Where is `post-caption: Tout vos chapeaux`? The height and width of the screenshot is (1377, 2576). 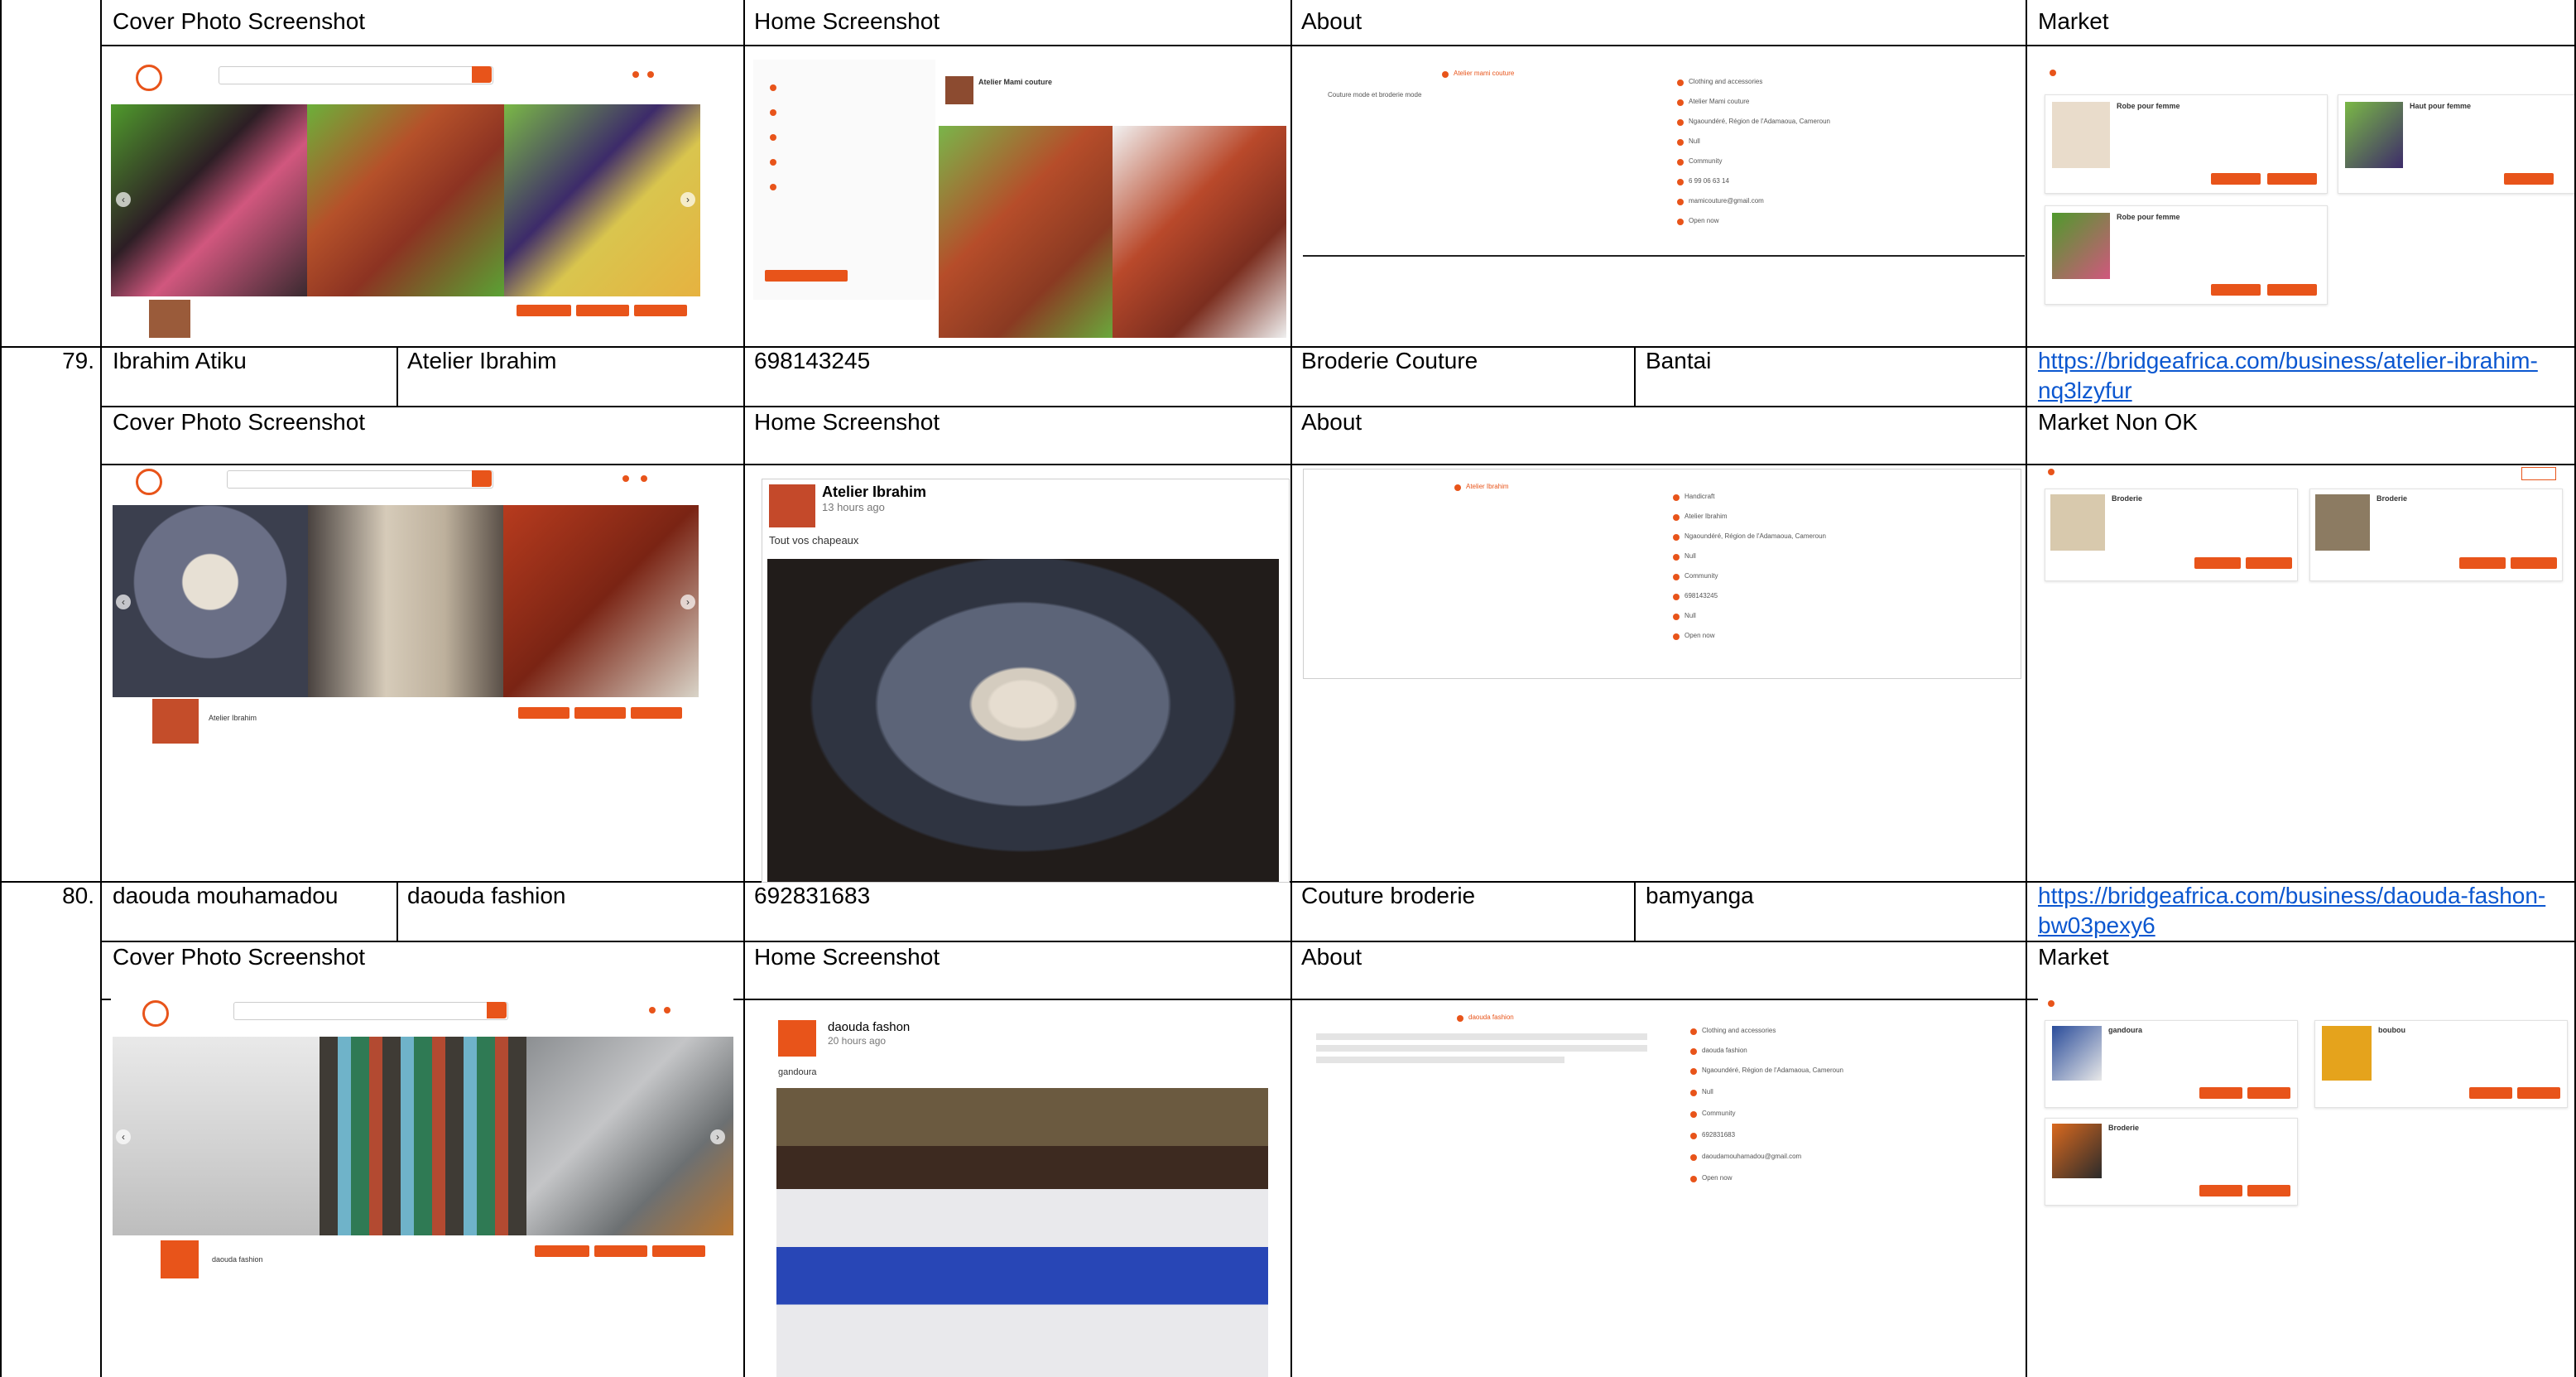
post-caption: Tout vos chapeaux is located at coordinates (814, 540).